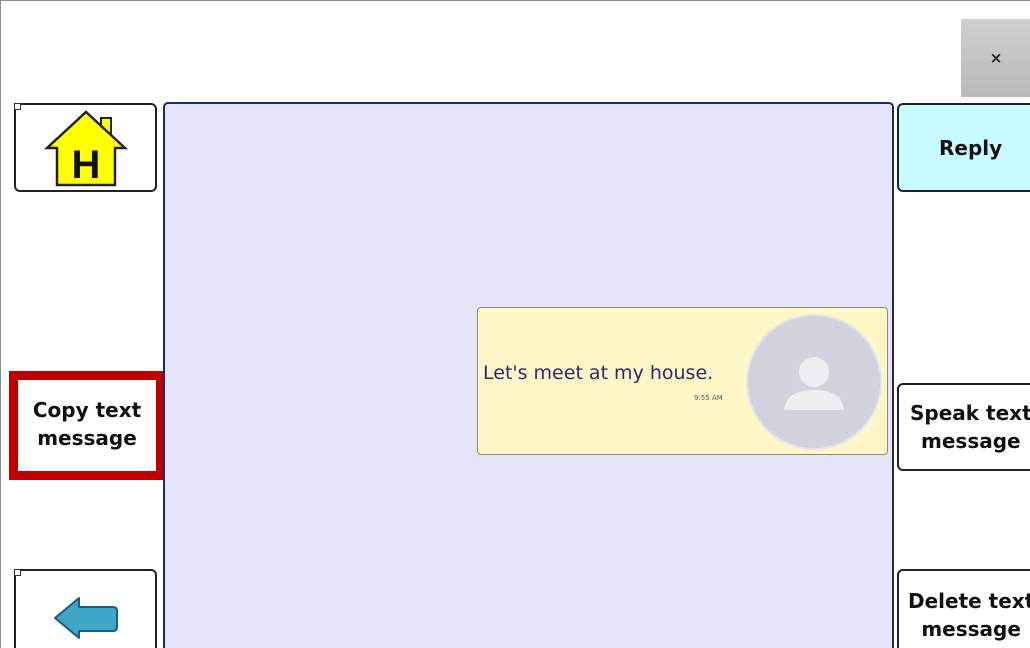  What do you see at coordinates (85, 618) in the screenshot?
I see `left-arrow-icon` at bounding box center [85, 618].